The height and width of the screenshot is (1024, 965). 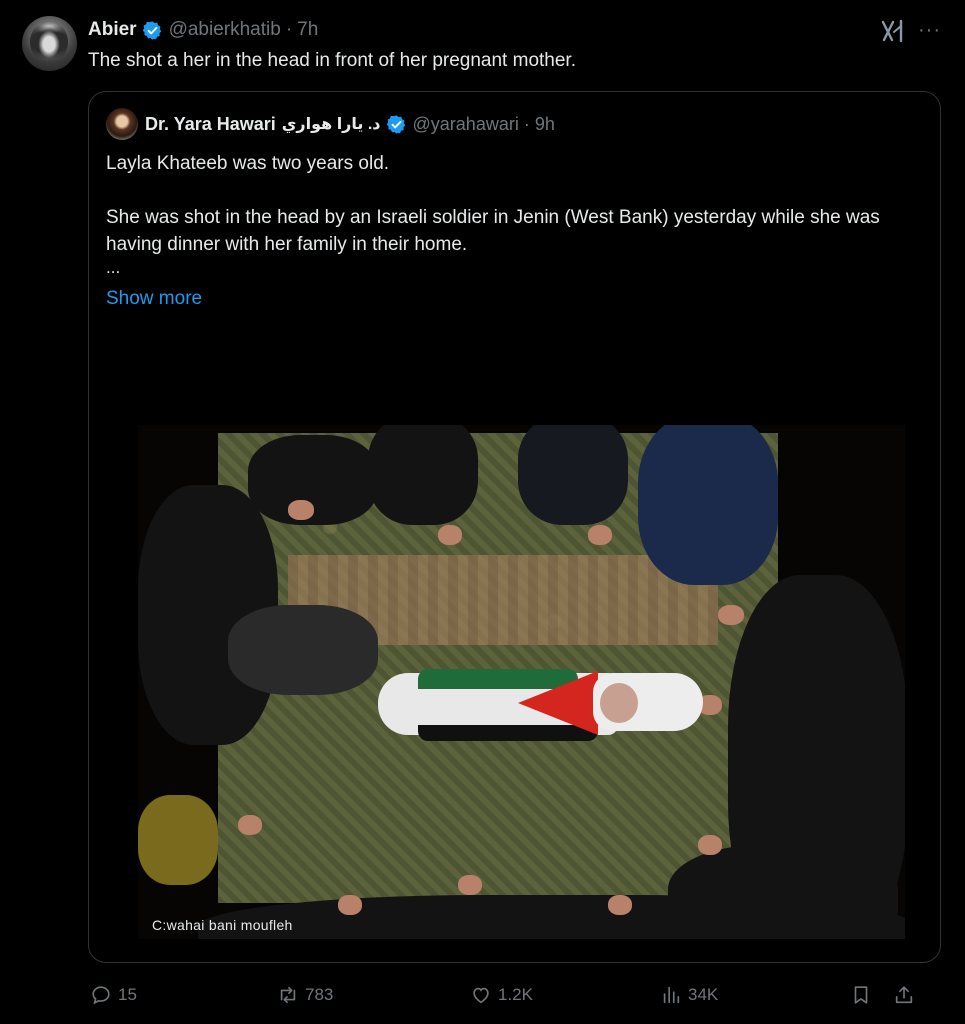 I want to click on like-button: 1.2K, so click(x=501, y=995).